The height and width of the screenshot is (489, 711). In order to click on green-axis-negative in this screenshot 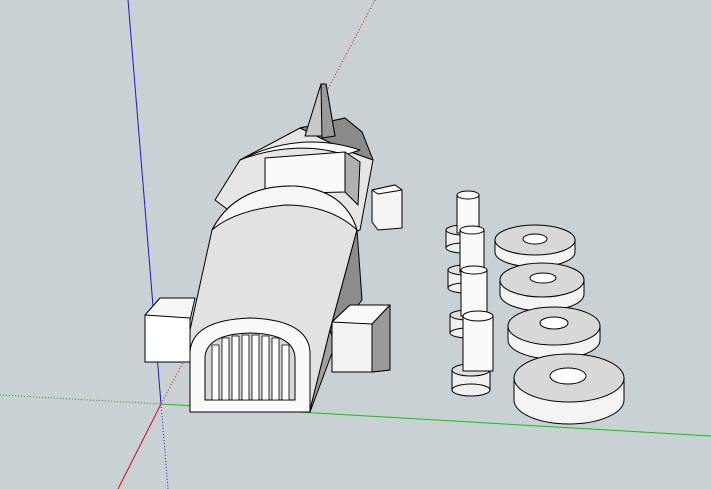, I will do `click(81, 399)`.